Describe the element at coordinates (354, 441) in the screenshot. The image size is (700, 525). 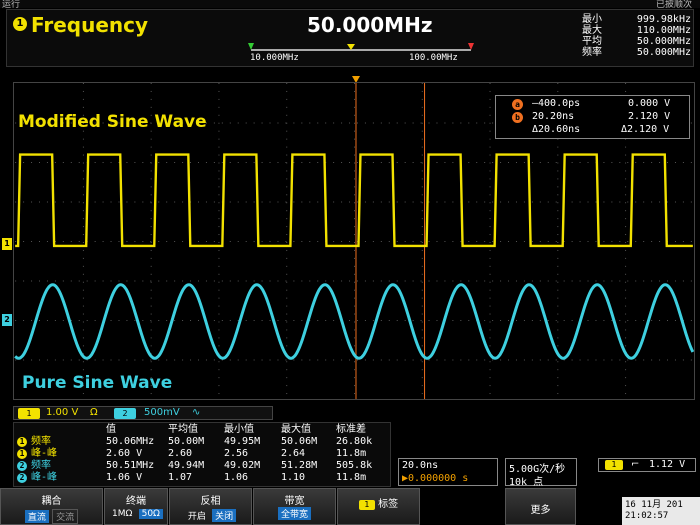
I see `row-stddev: 26.80k` at that location.